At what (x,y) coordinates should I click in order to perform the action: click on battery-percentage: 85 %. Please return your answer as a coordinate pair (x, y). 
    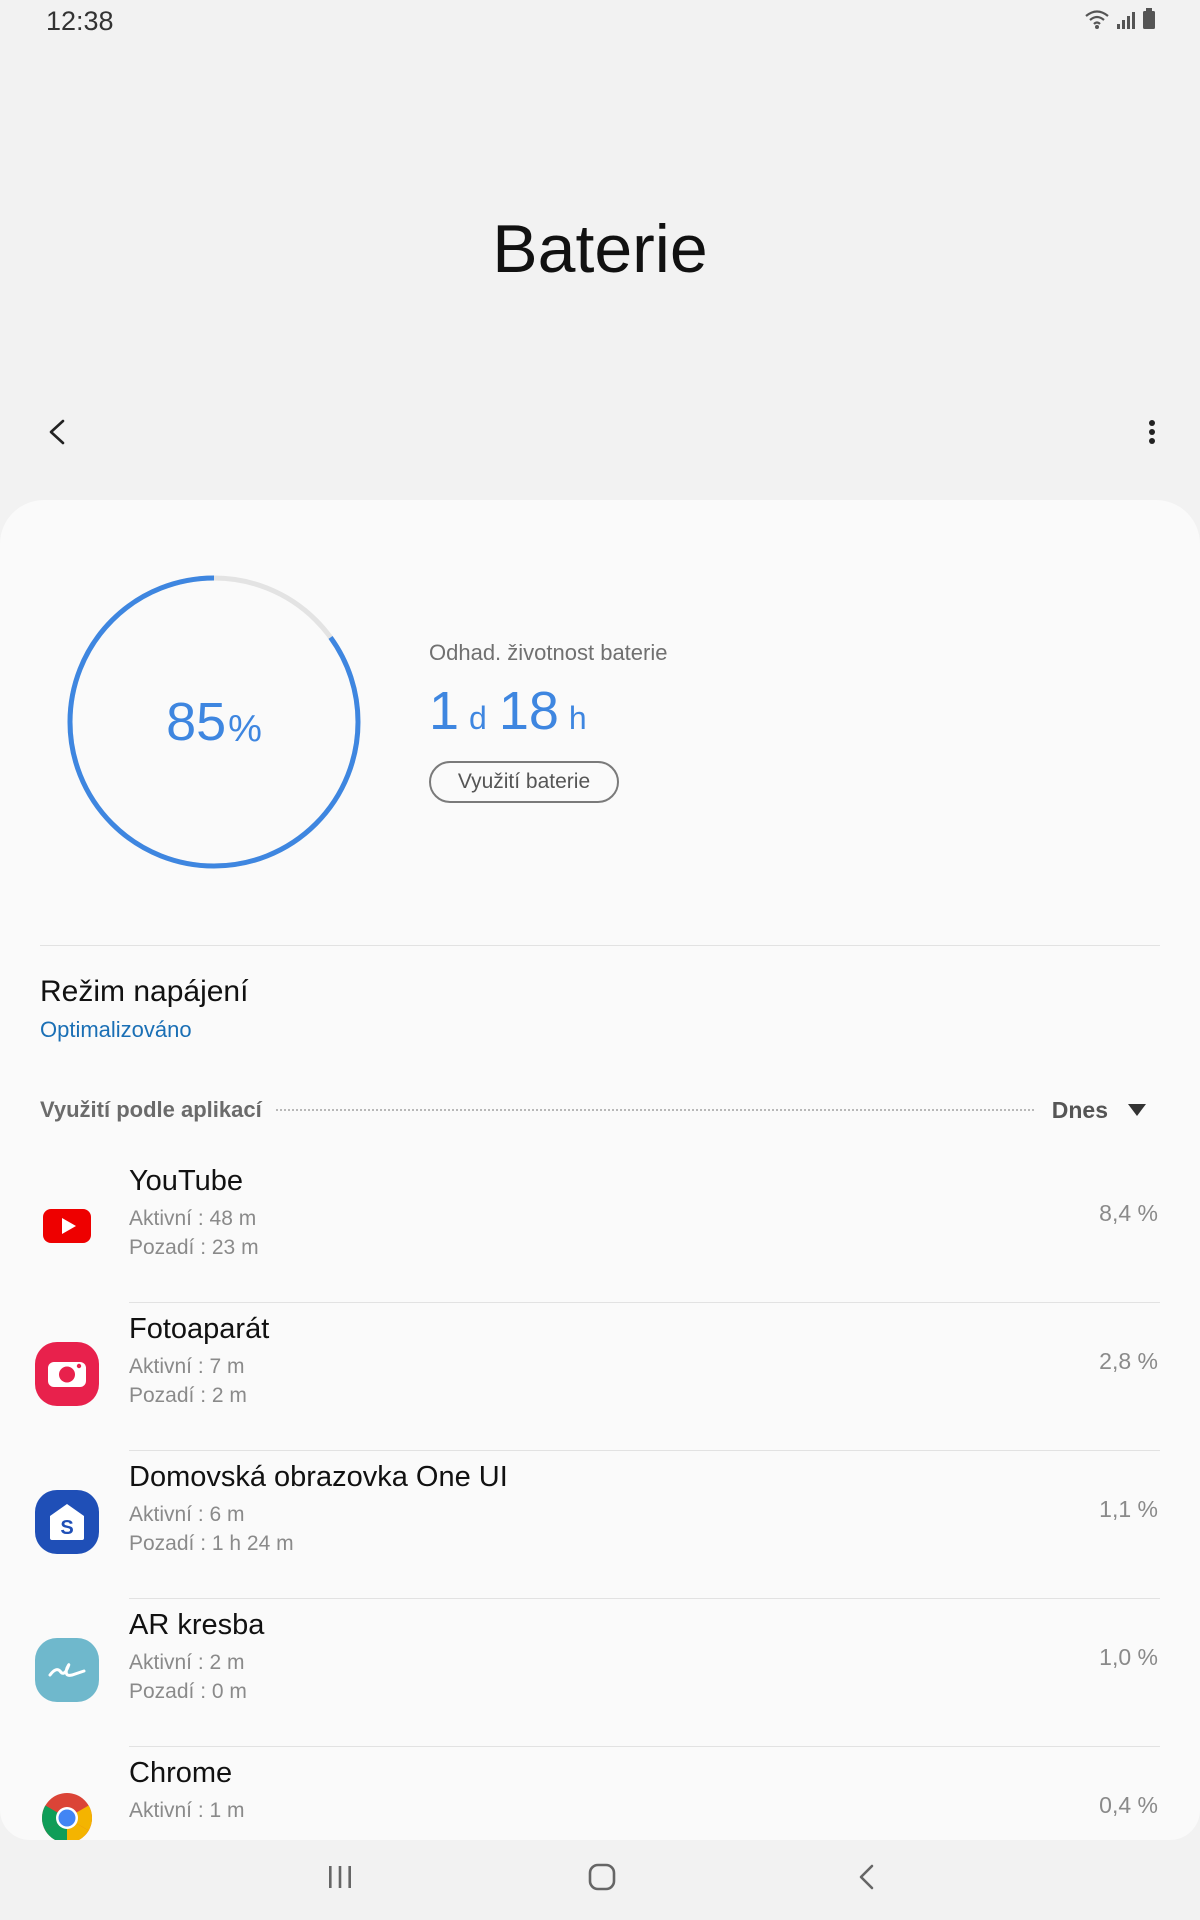
    Looking at the image, I should click on (214, 722).